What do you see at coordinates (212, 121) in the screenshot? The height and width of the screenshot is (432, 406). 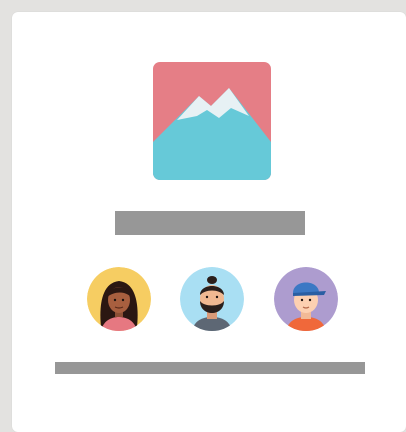 I see `mountain-image-icon` at bounding box center [212, 121].